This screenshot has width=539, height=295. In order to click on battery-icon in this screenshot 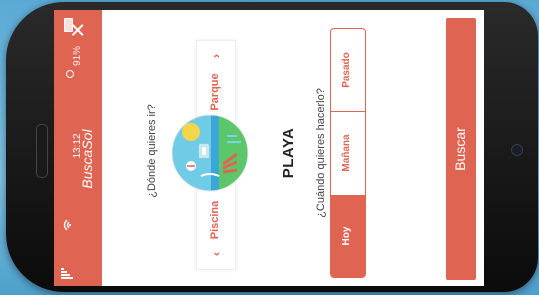, I will do `click(68, 25)`.